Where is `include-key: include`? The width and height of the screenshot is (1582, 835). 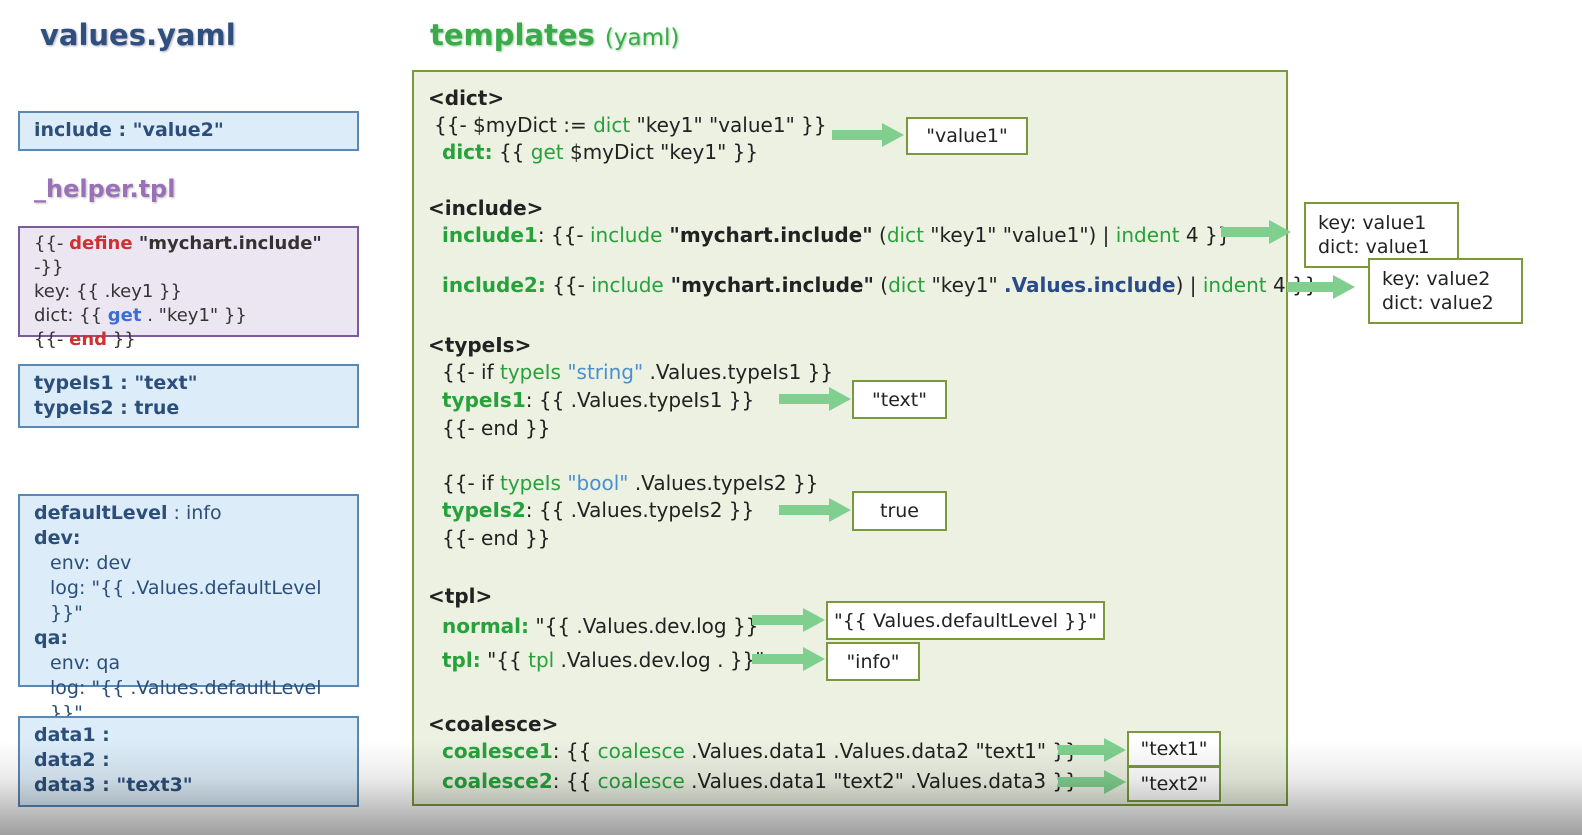 include-key: include is located at coordinates (73, 130).